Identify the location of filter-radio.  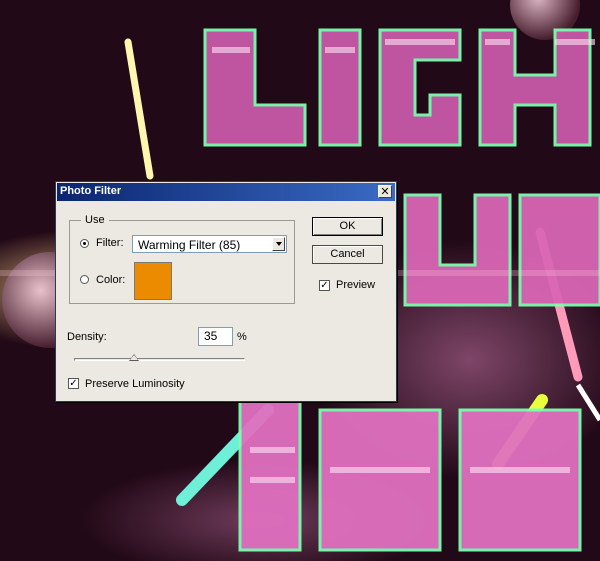
(84, 243).